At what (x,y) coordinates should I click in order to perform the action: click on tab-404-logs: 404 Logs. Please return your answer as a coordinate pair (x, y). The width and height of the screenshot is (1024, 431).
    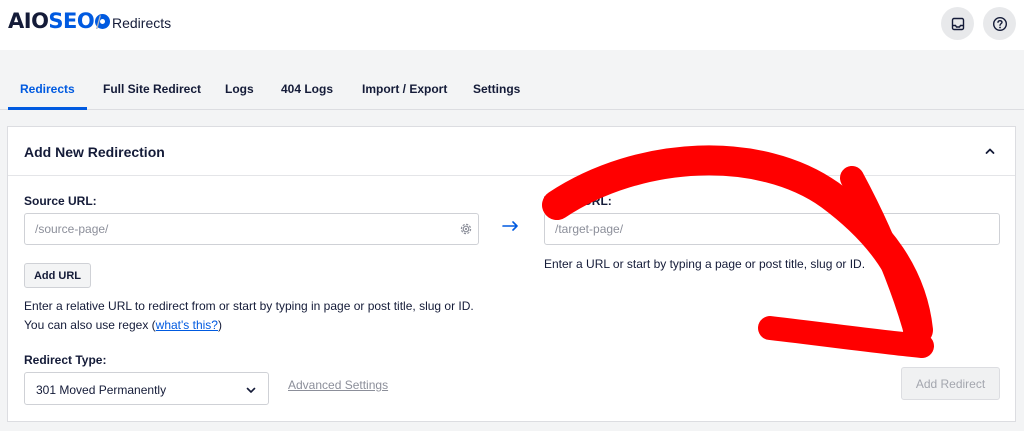
    Looking at the image, I should click on (307, 89).